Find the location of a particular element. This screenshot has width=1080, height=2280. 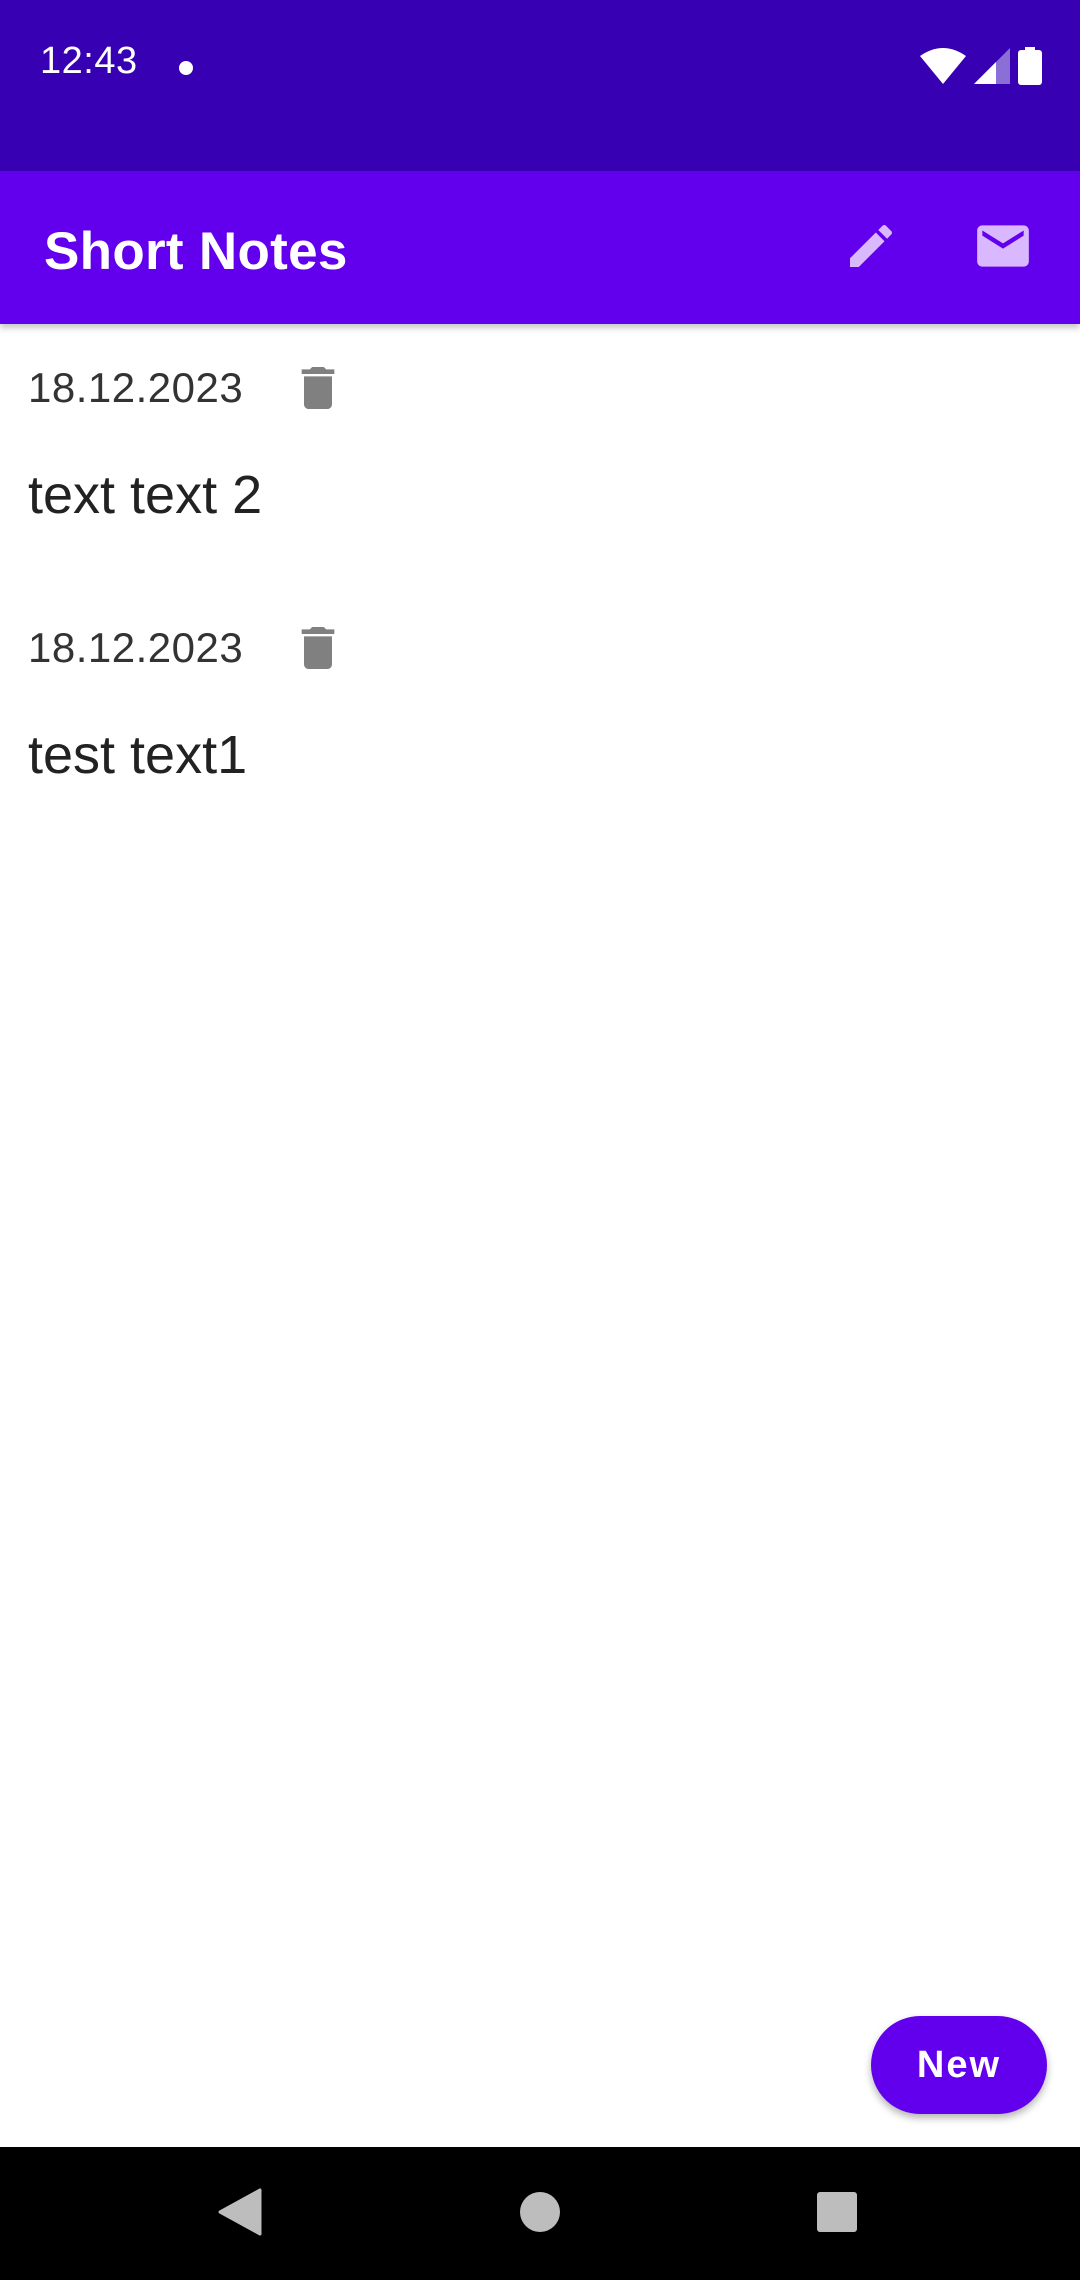

note-item: 18.12.2023 text text 2 is located at coordinates (540, 454).